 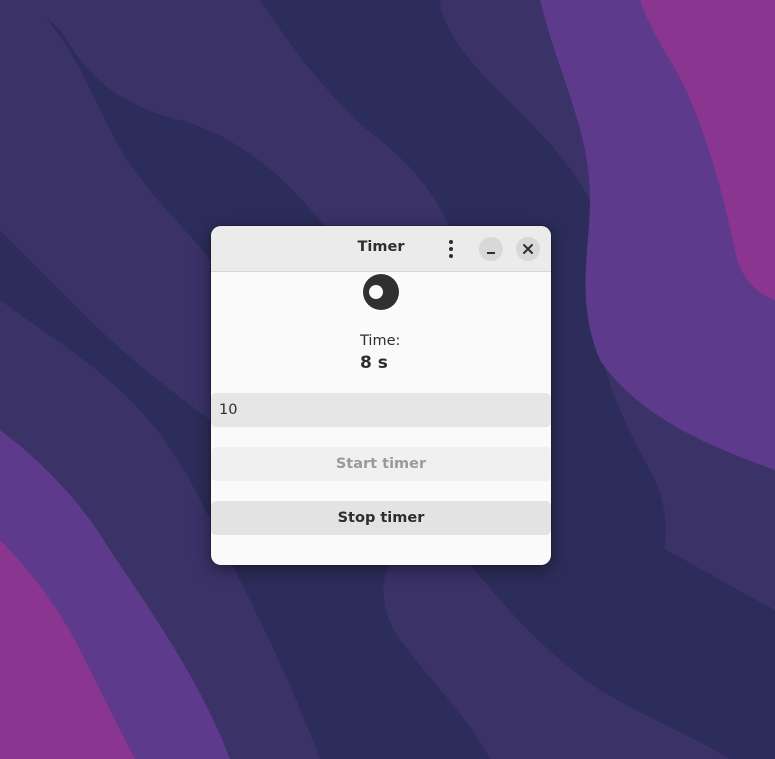 What do you see at coordinates (381, 292) in the screenshot?
I see `spinner-icon` at bounding box center [381, 292].